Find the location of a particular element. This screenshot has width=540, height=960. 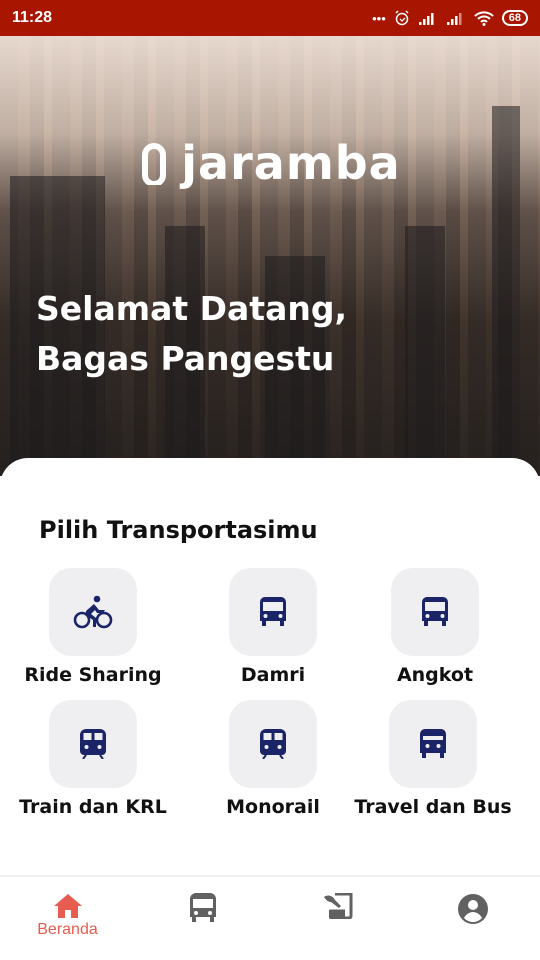

transport-travel-bus: Travel dan Bus is located at coordinates (433, 759).